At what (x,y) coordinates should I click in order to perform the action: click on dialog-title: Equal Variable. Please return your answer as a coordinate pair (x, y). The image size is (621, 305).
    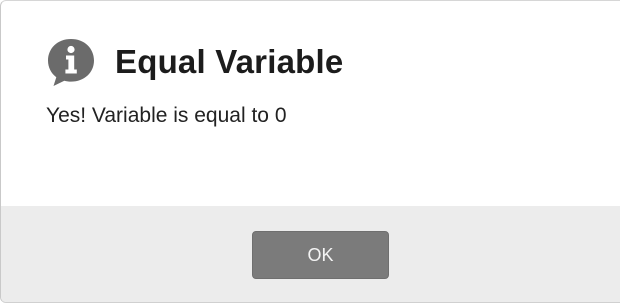
    Looking at the image, I should click on (229, 61).